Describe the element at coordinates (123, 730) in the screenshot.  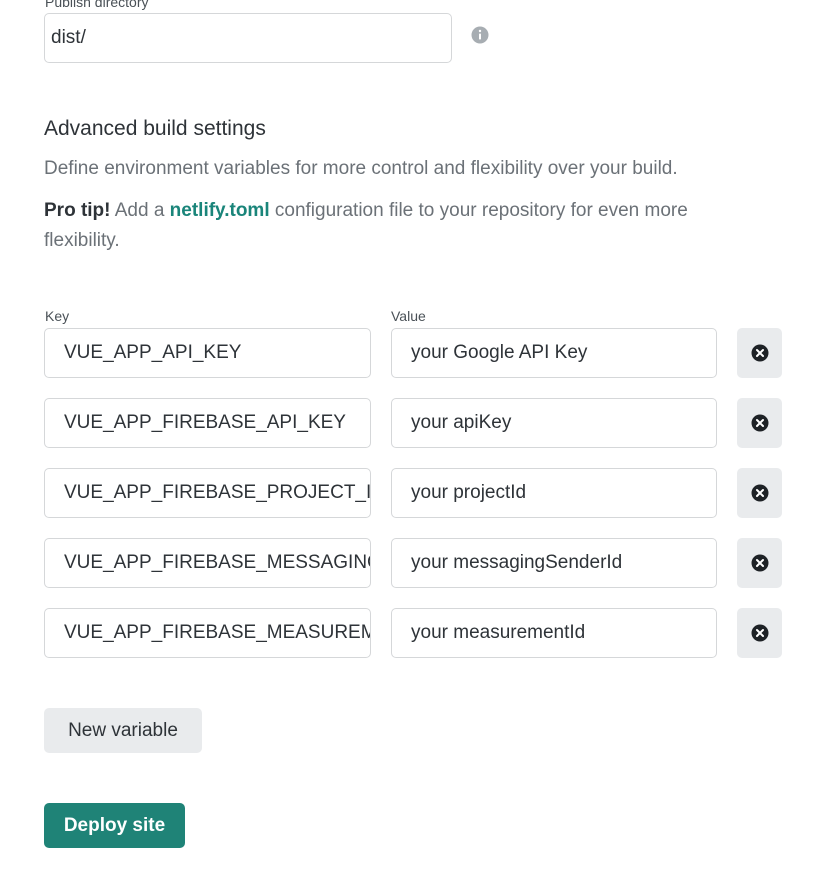
I see `new-variable-button: New variable` at that location.